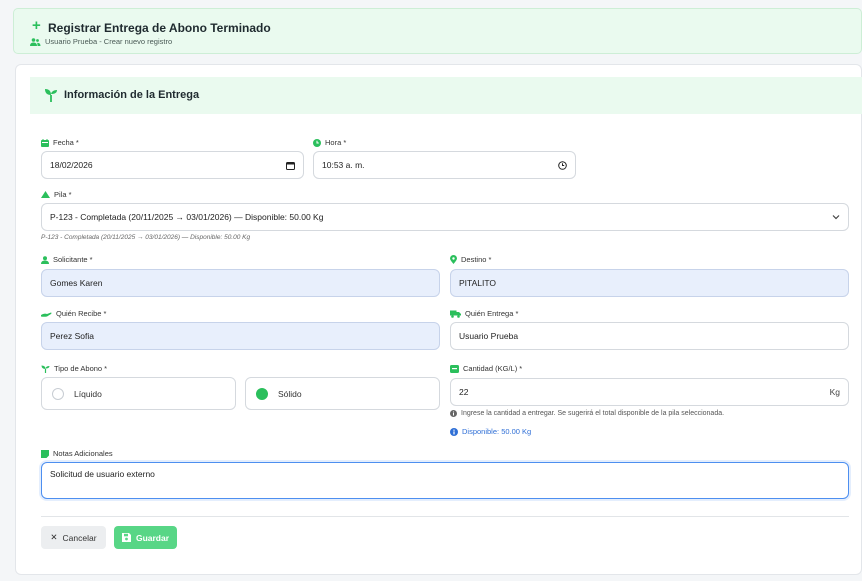  What do you see at coordinates (240, 283) in the screenshot?
I see `solicitante-field: Gomes Karen` at bounding box center [240, 283].